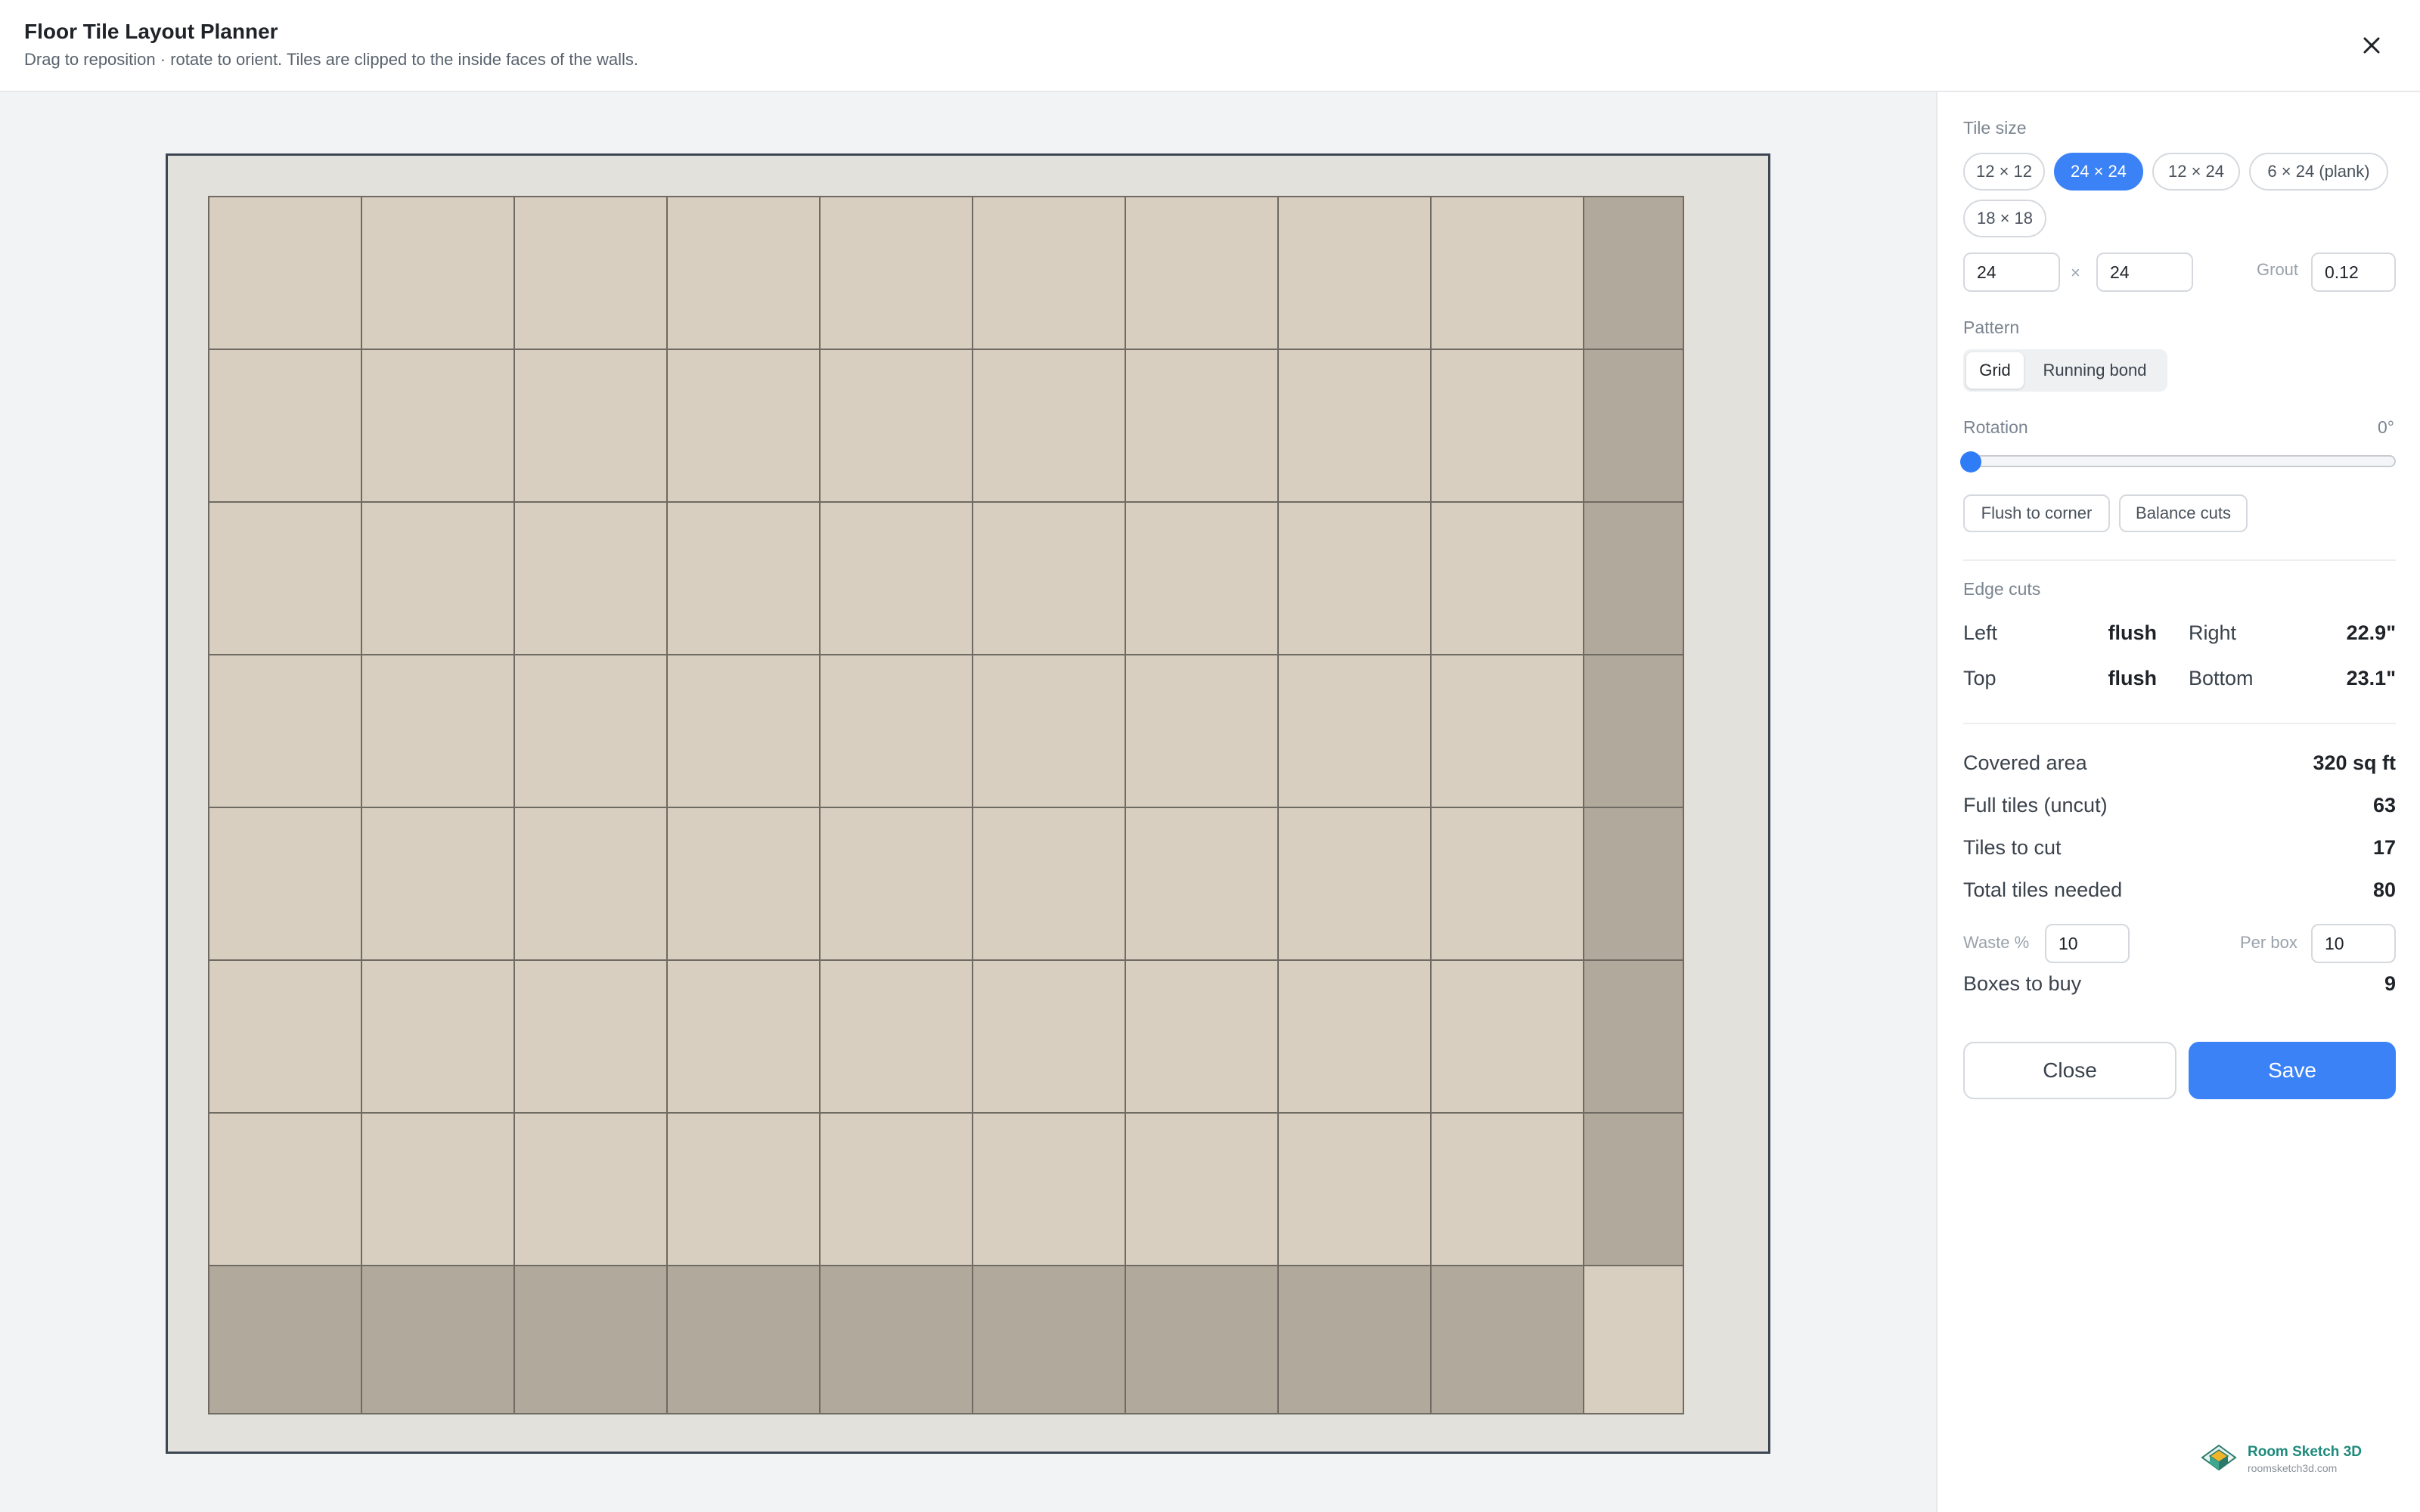 This screenshot has width=2420, height=1512. I want to click on close-icon, so click(2371, 46).